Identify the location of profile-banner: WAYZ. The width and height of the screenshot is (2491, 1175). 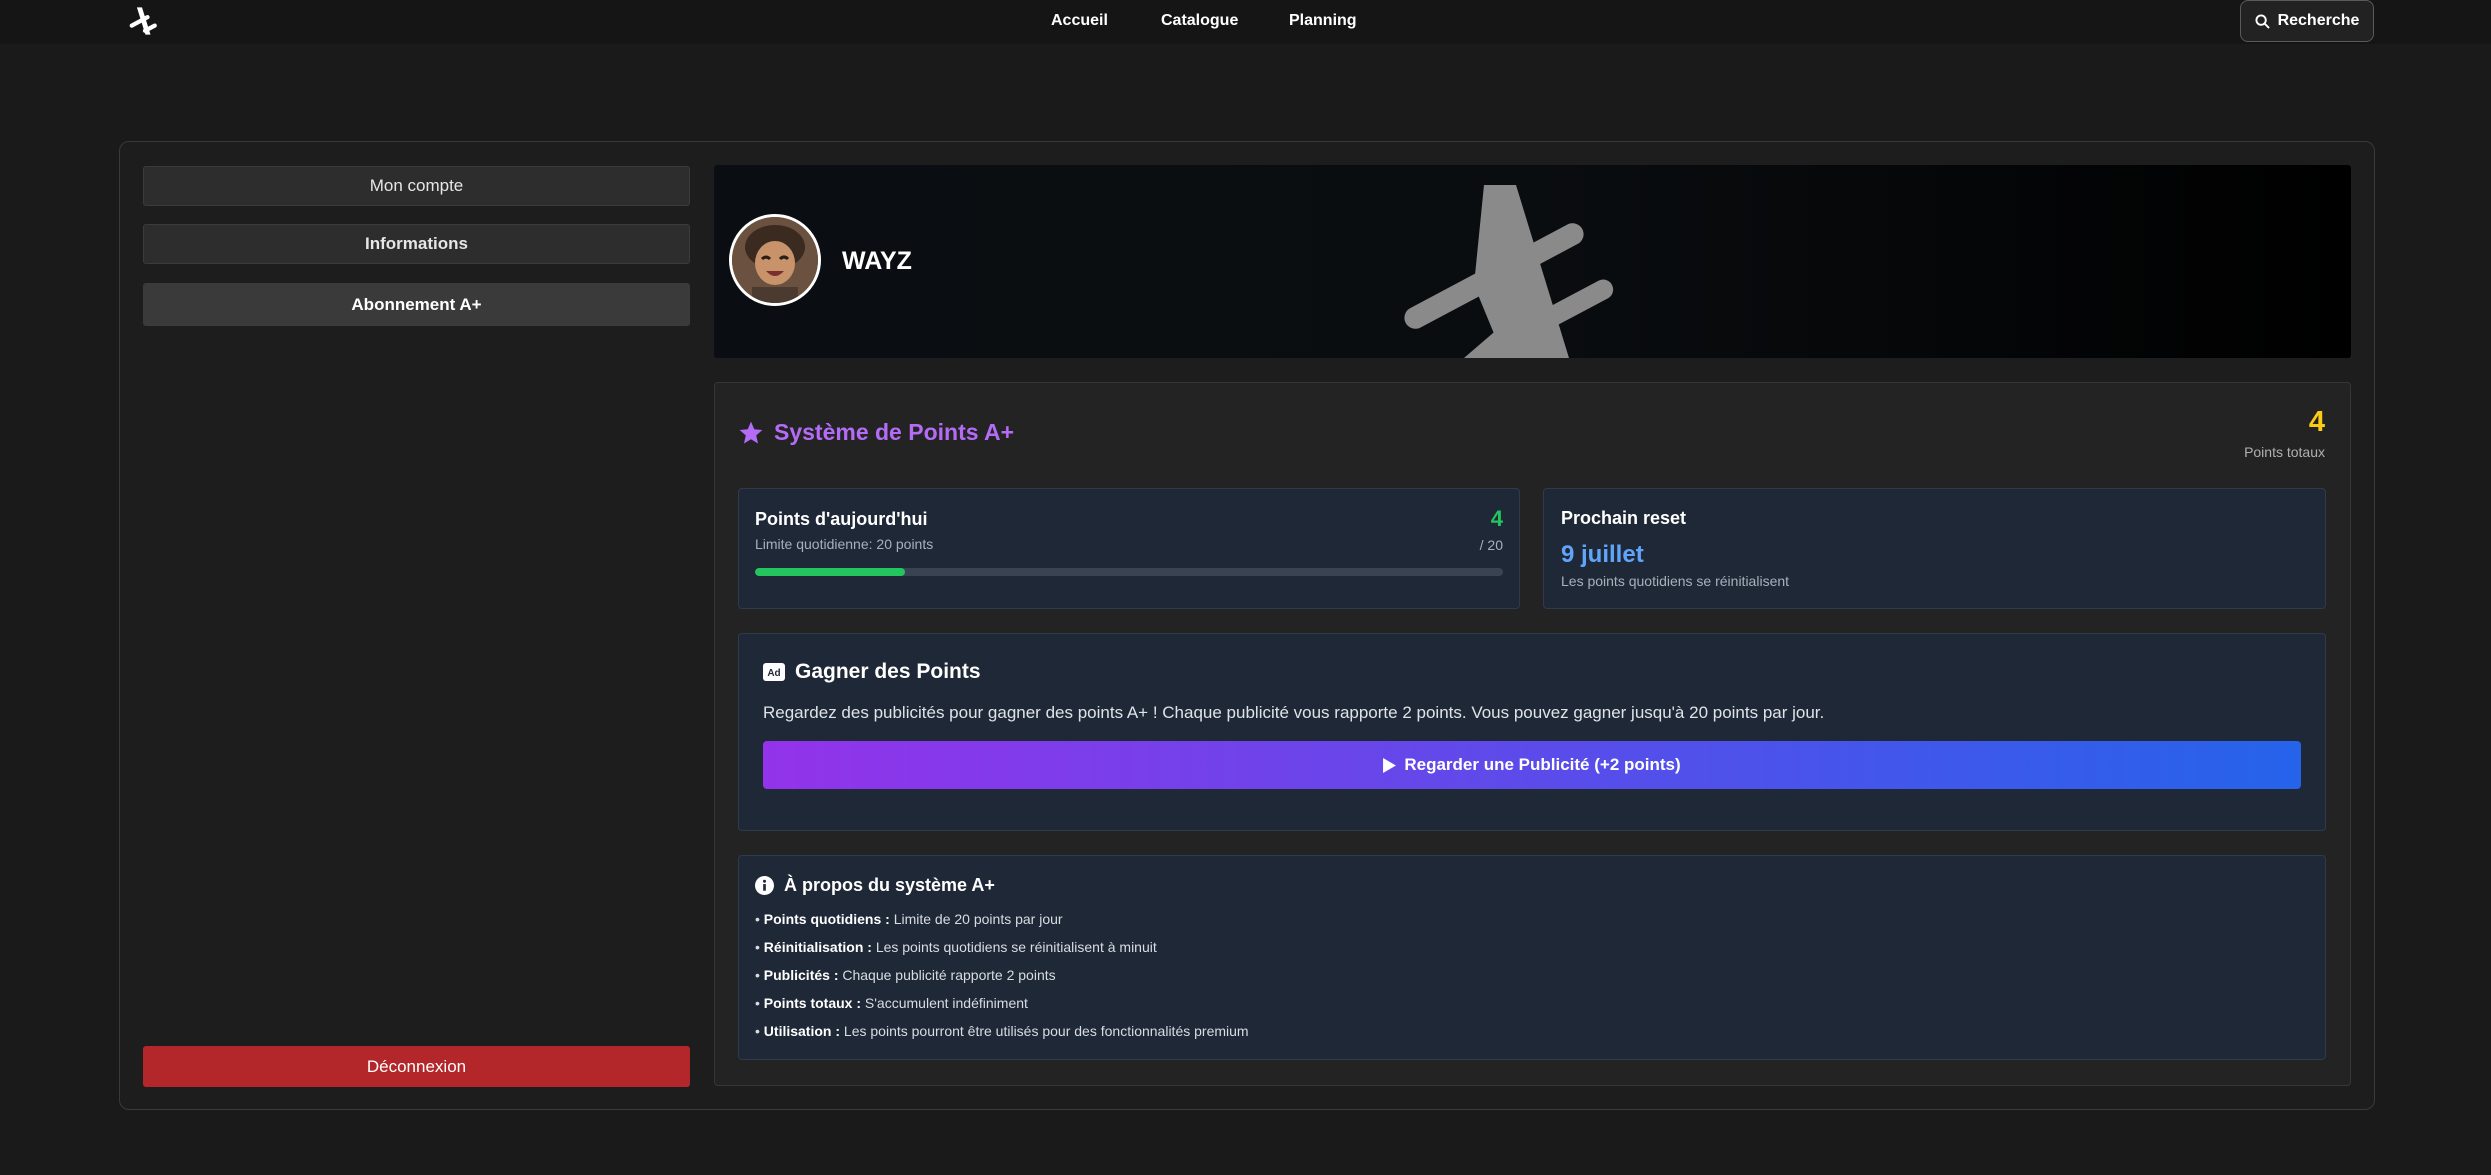
(1532, 261).